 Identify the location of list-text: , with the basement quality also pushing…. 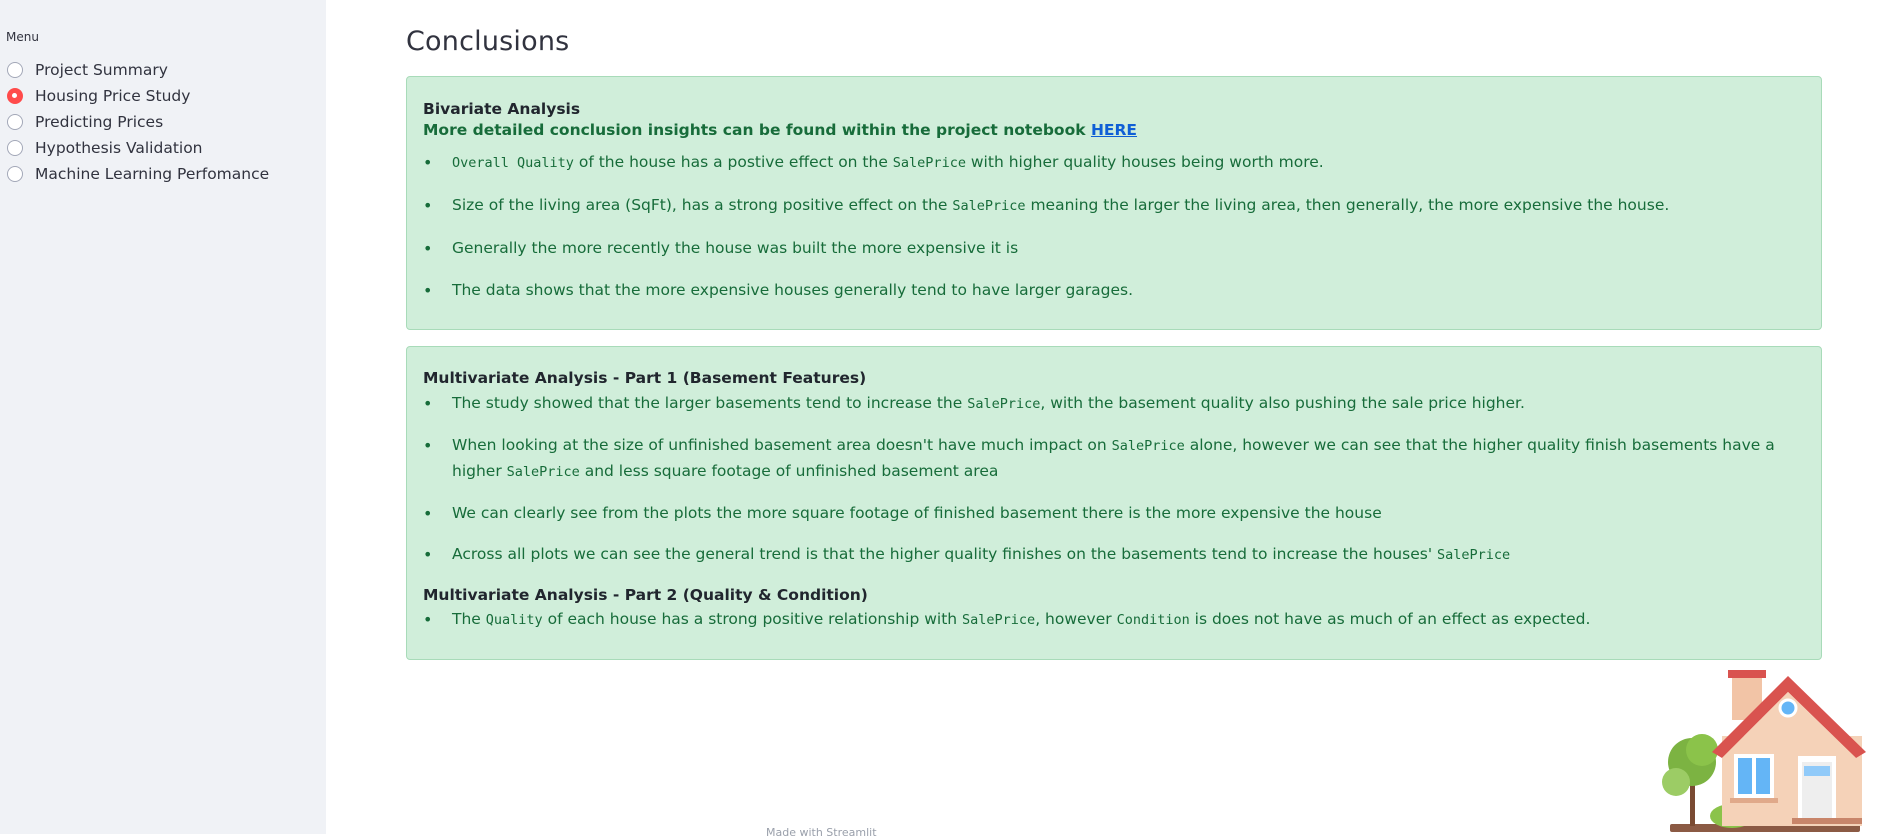
(1282, 403).